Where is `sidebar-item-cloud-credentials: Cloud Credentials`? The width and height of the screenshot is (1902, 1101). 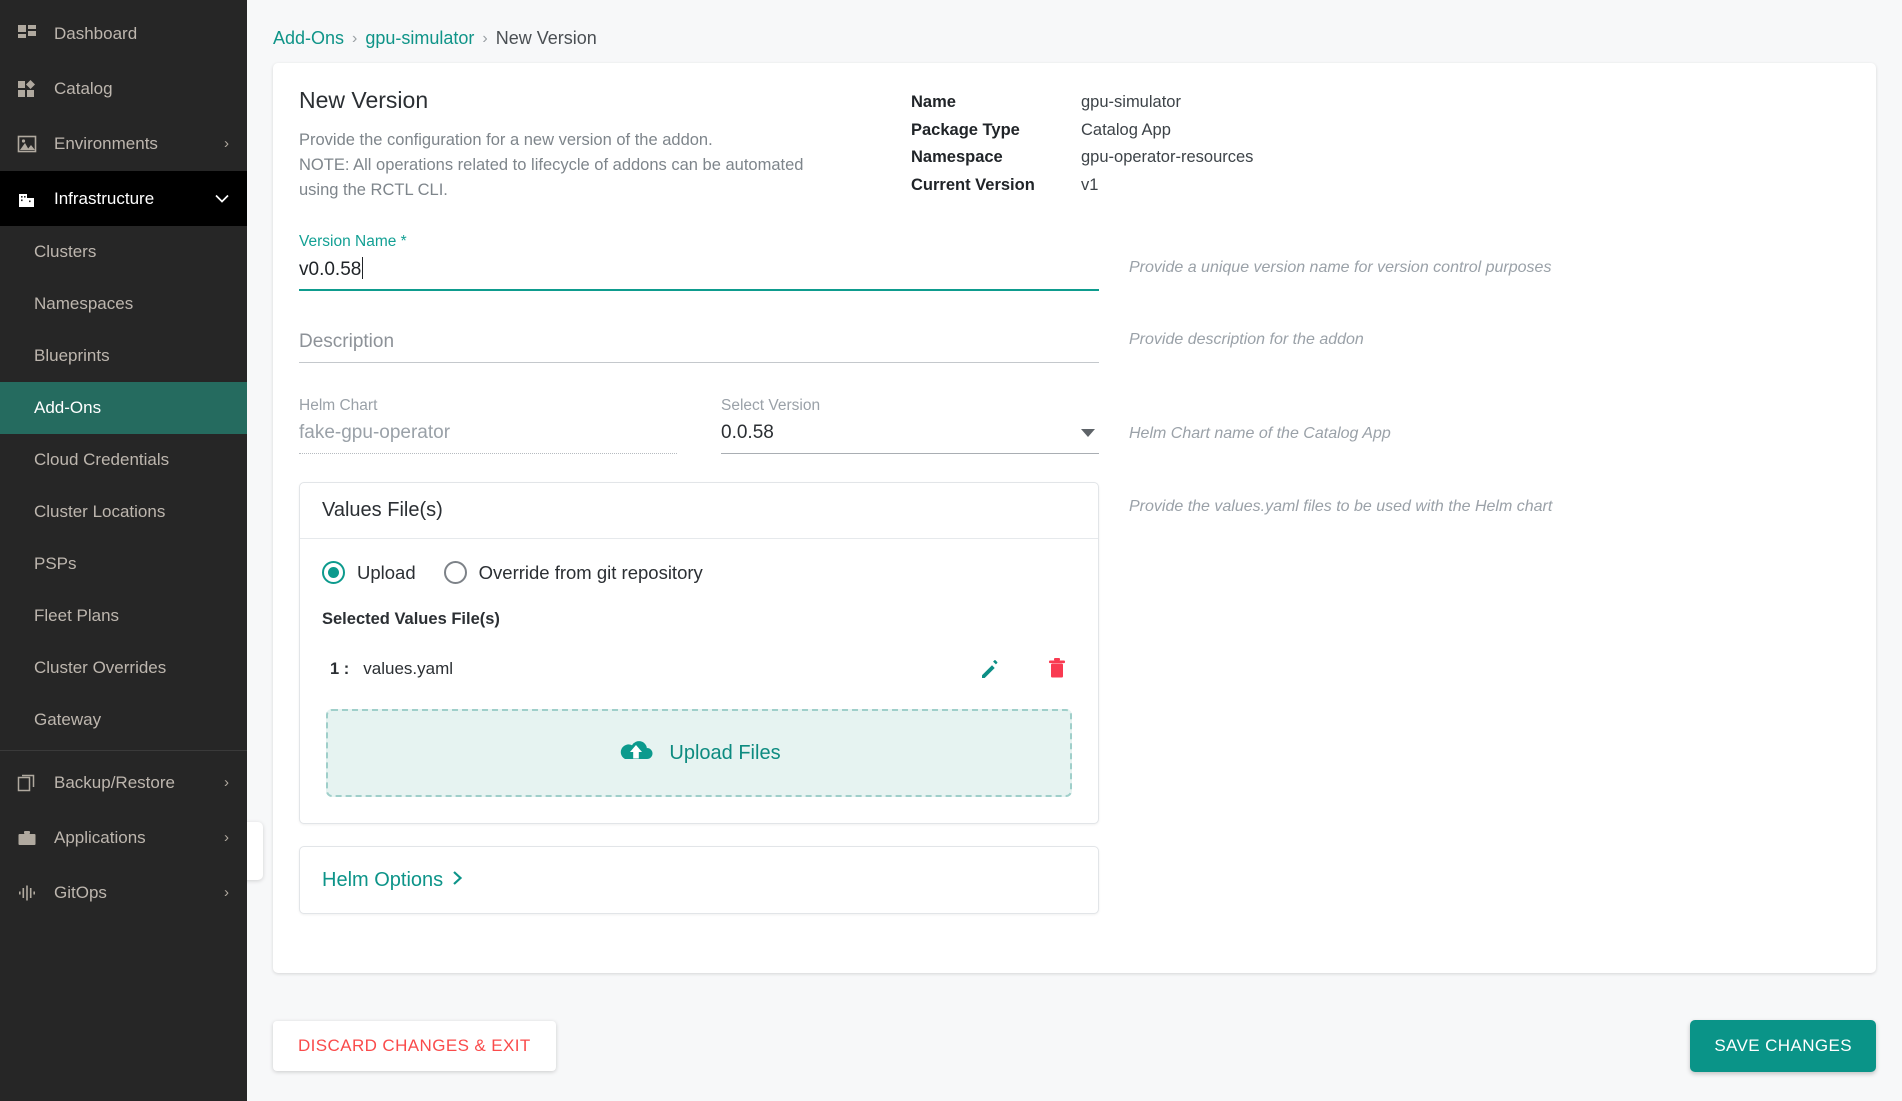 sidebar-item-cloud-credentials: Cloud Credentials is located at coordinates (123, 460).